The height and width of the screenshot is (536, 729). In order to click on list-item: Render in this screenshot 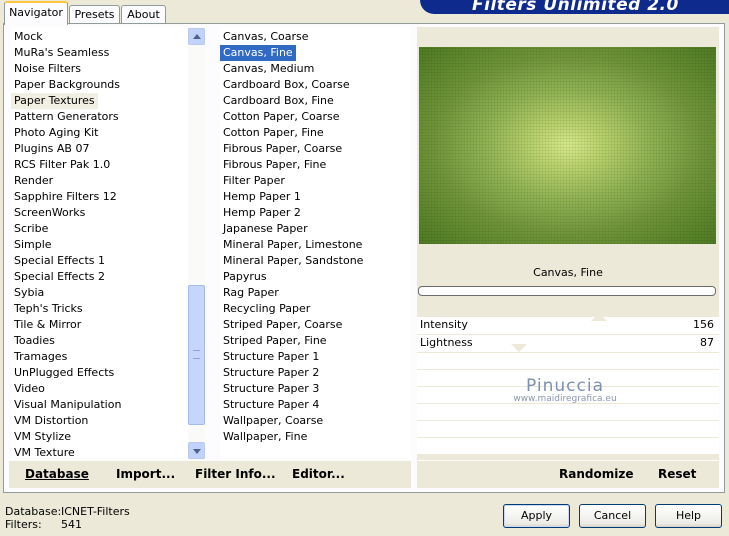, I will do `click(33, 181)`.